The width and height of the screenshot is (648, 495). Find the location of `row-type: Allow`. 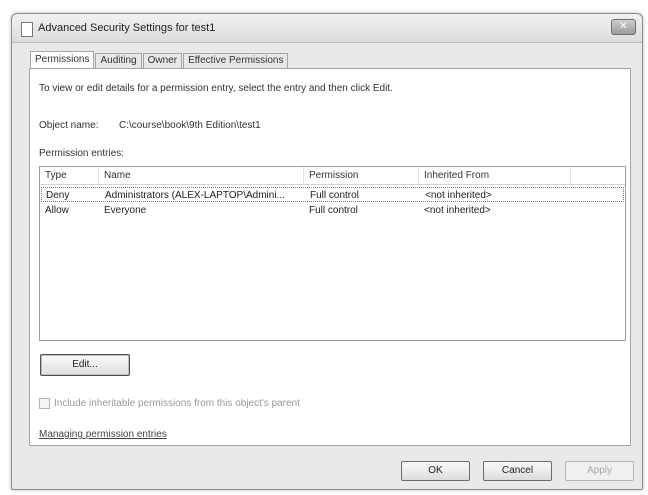

row-type: Allow is located at coordinates (57, 210).